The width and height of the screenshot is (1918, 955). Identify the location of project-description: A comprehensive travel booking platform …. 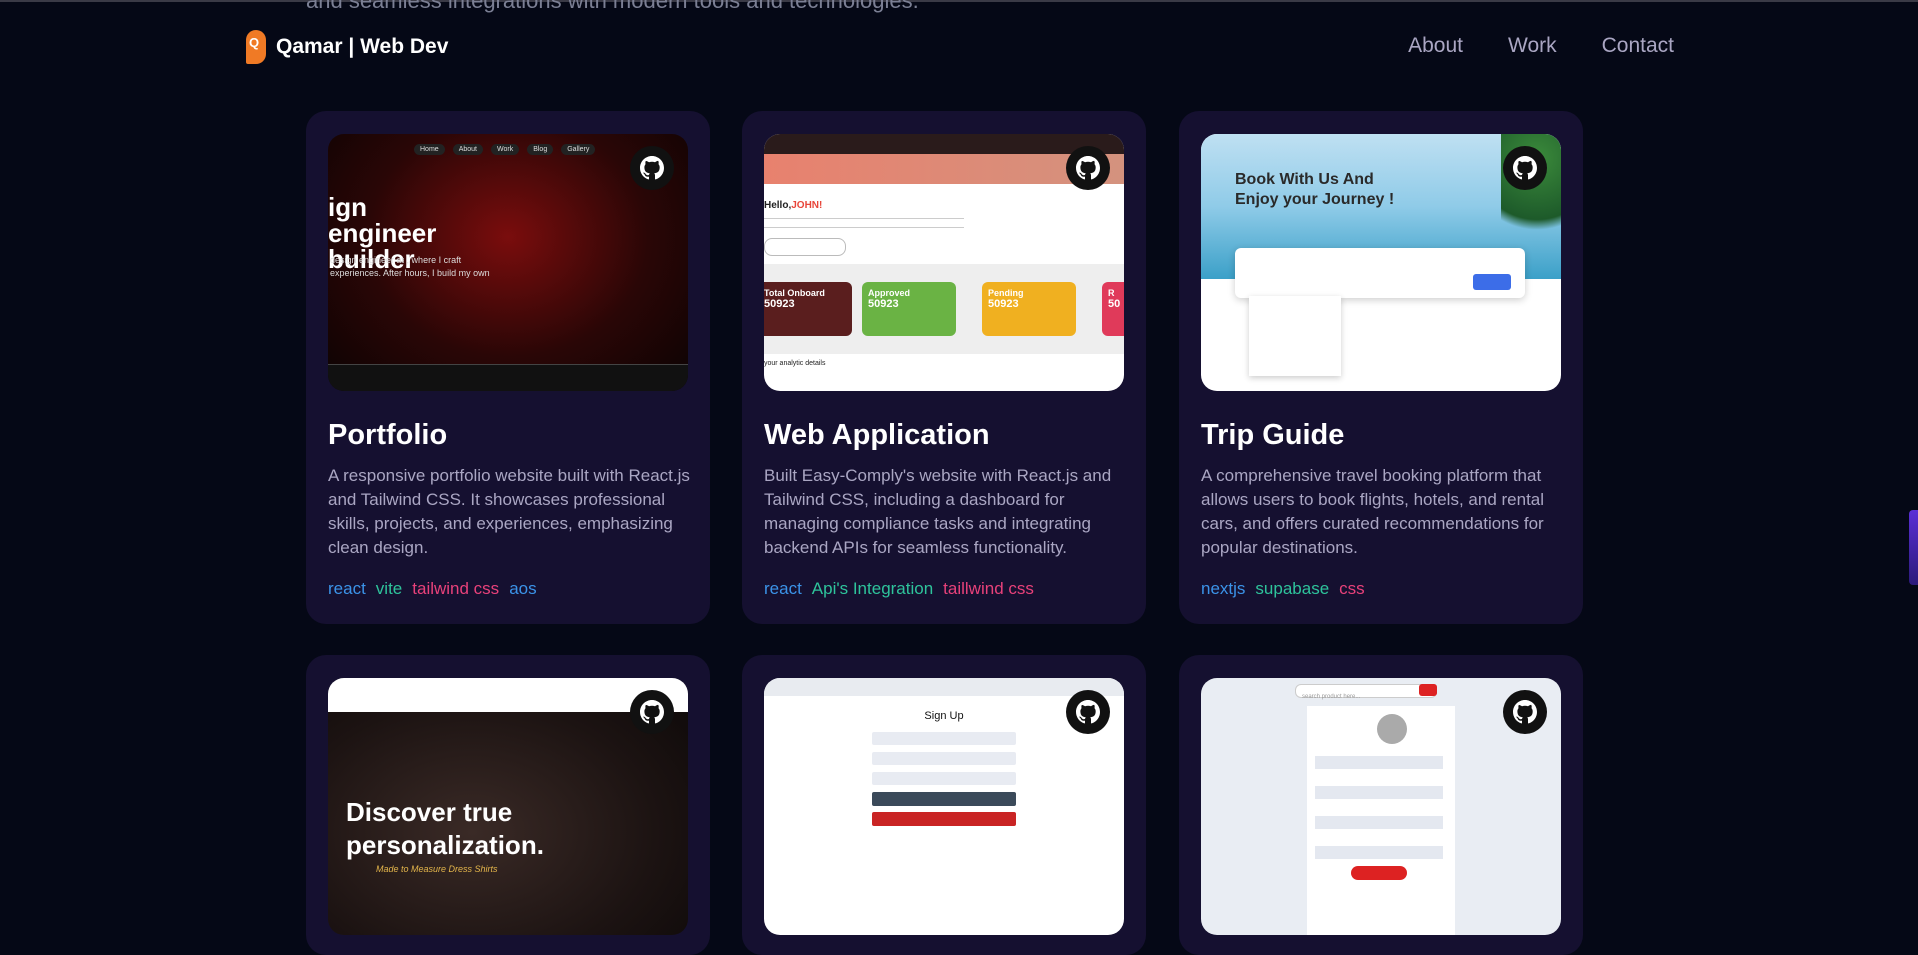
(1373, 511).